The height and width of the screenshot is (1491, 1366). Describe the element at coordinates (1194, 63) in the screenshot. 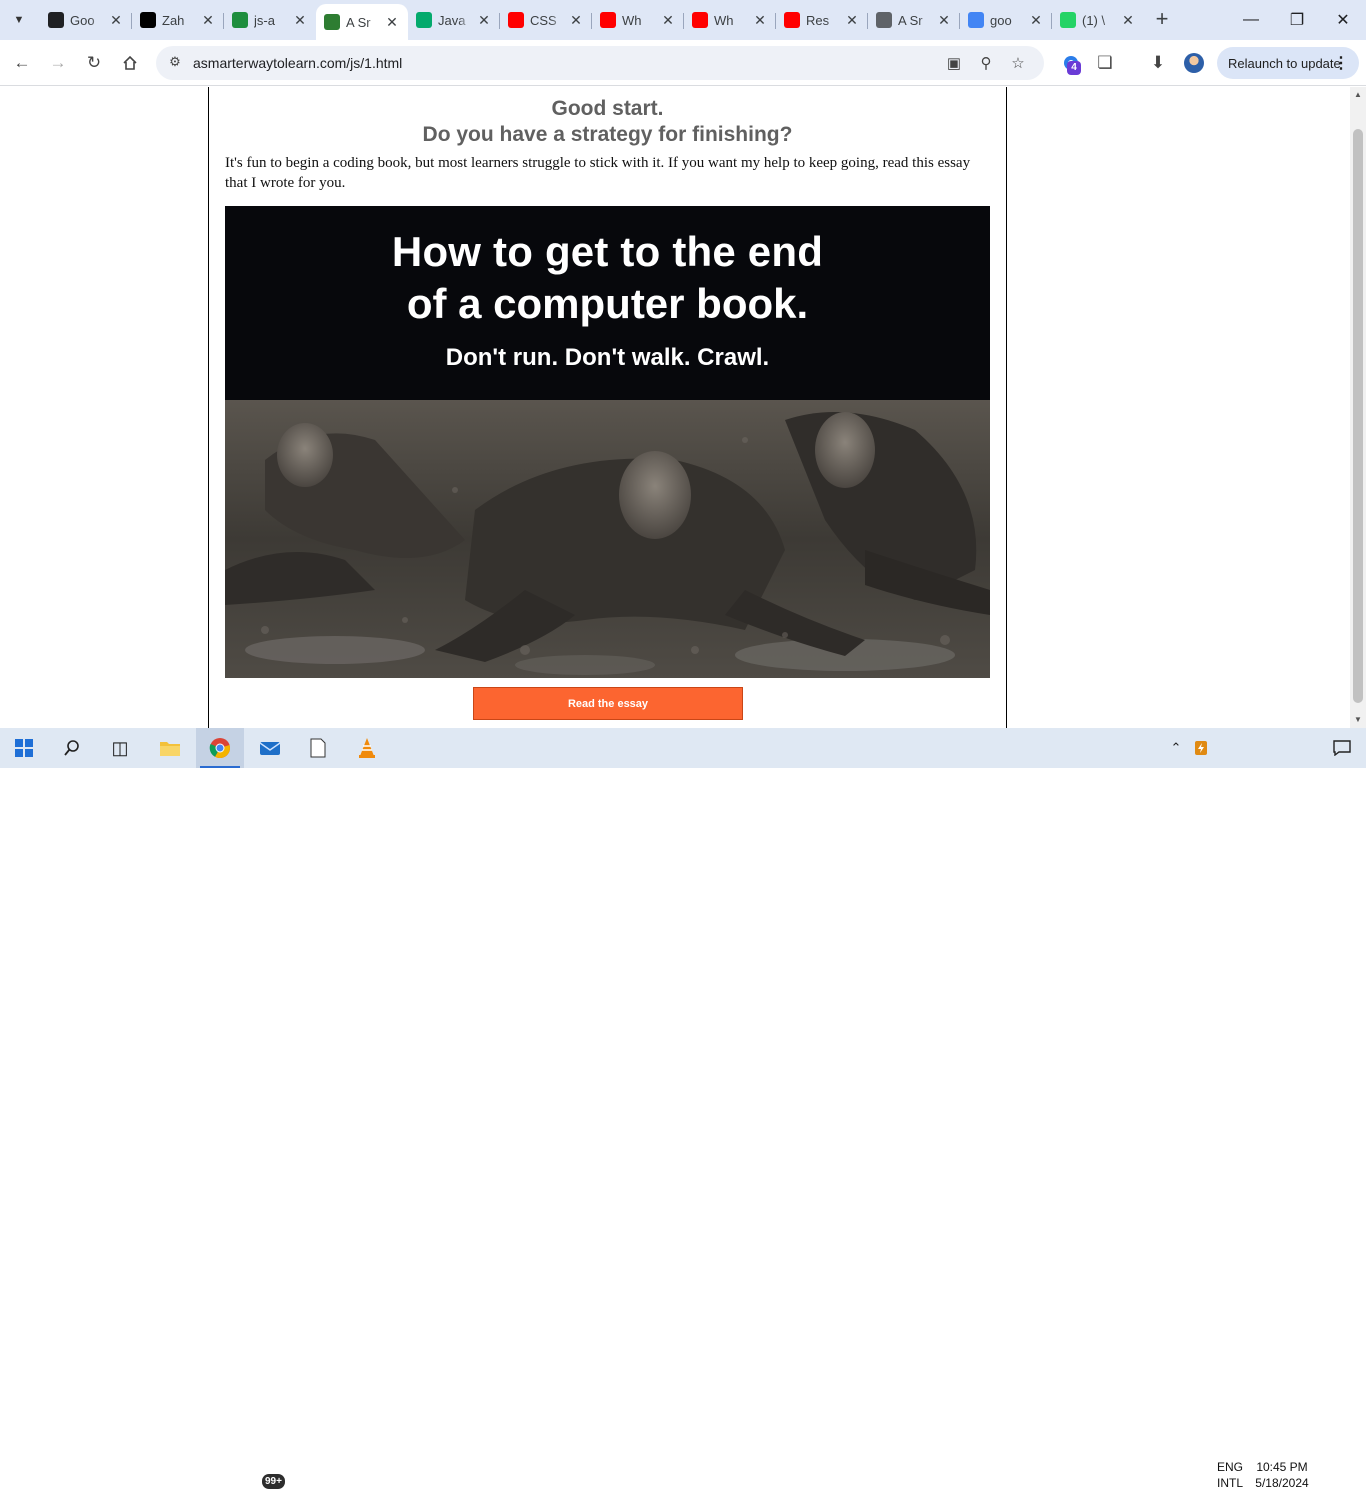

I see `profile-avatar` at that location.